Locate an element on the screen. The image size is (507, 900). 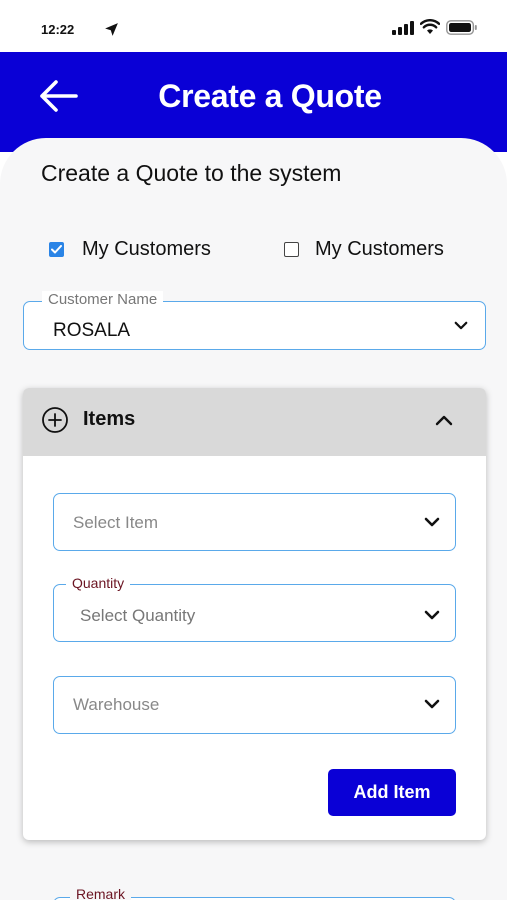
wifi-icon is located at coordinates (430, 26).